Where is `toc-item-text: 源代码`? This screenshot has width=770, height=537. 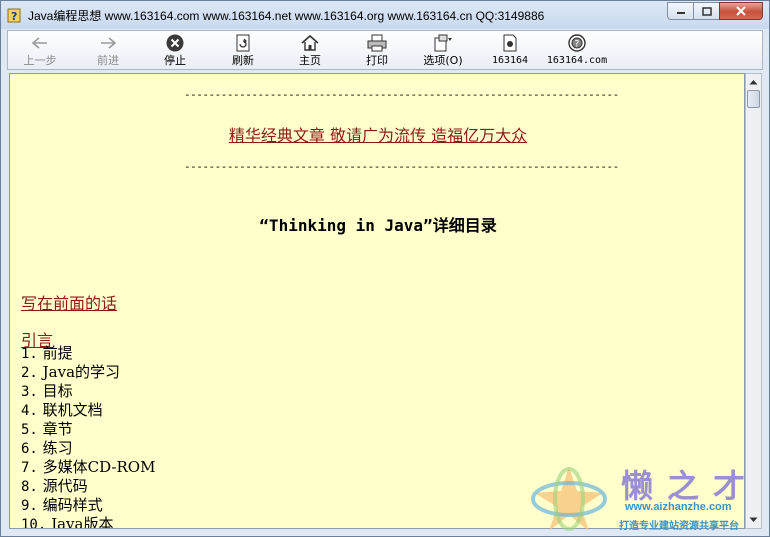
toc-item-text: 源代码 is located at coordinates (65, 486).